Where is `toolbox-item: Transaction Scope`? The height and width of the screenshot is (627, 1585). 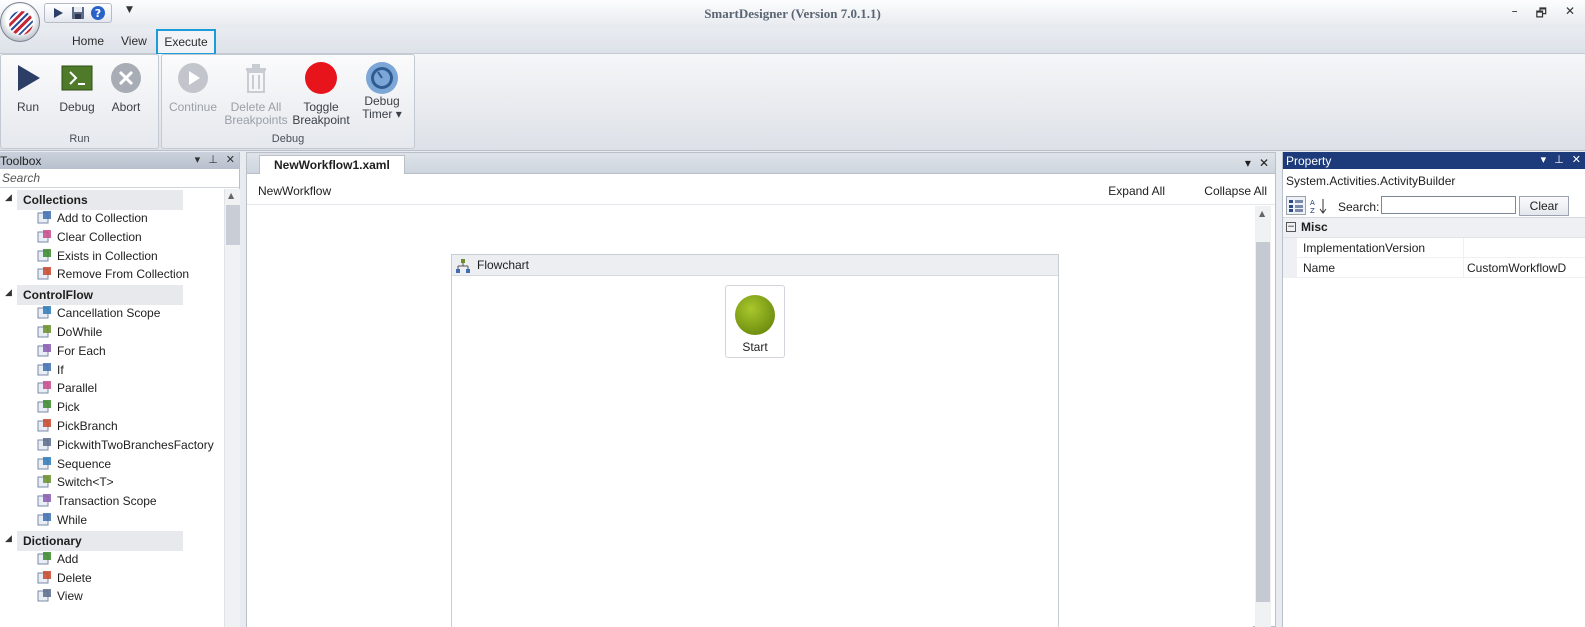
toolbox-item: Transaction Scope is located at coordinates (111, 501).